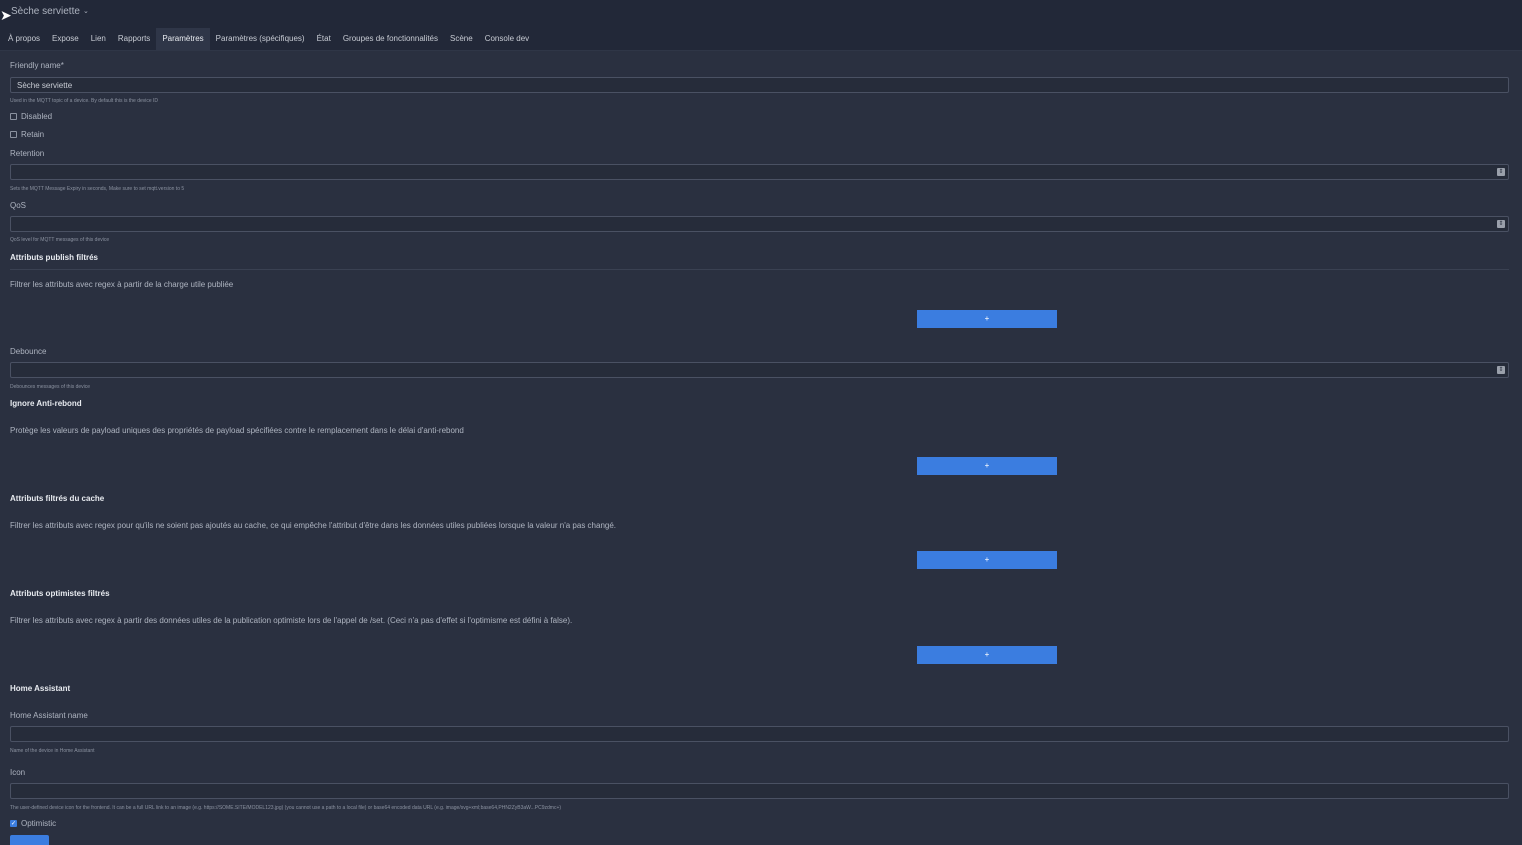 The image size is (1522, 845). What do you see at coordinates (33, 134) in the screenshot?
I see `retain-label: Retain` at bounding box center [33, 134].